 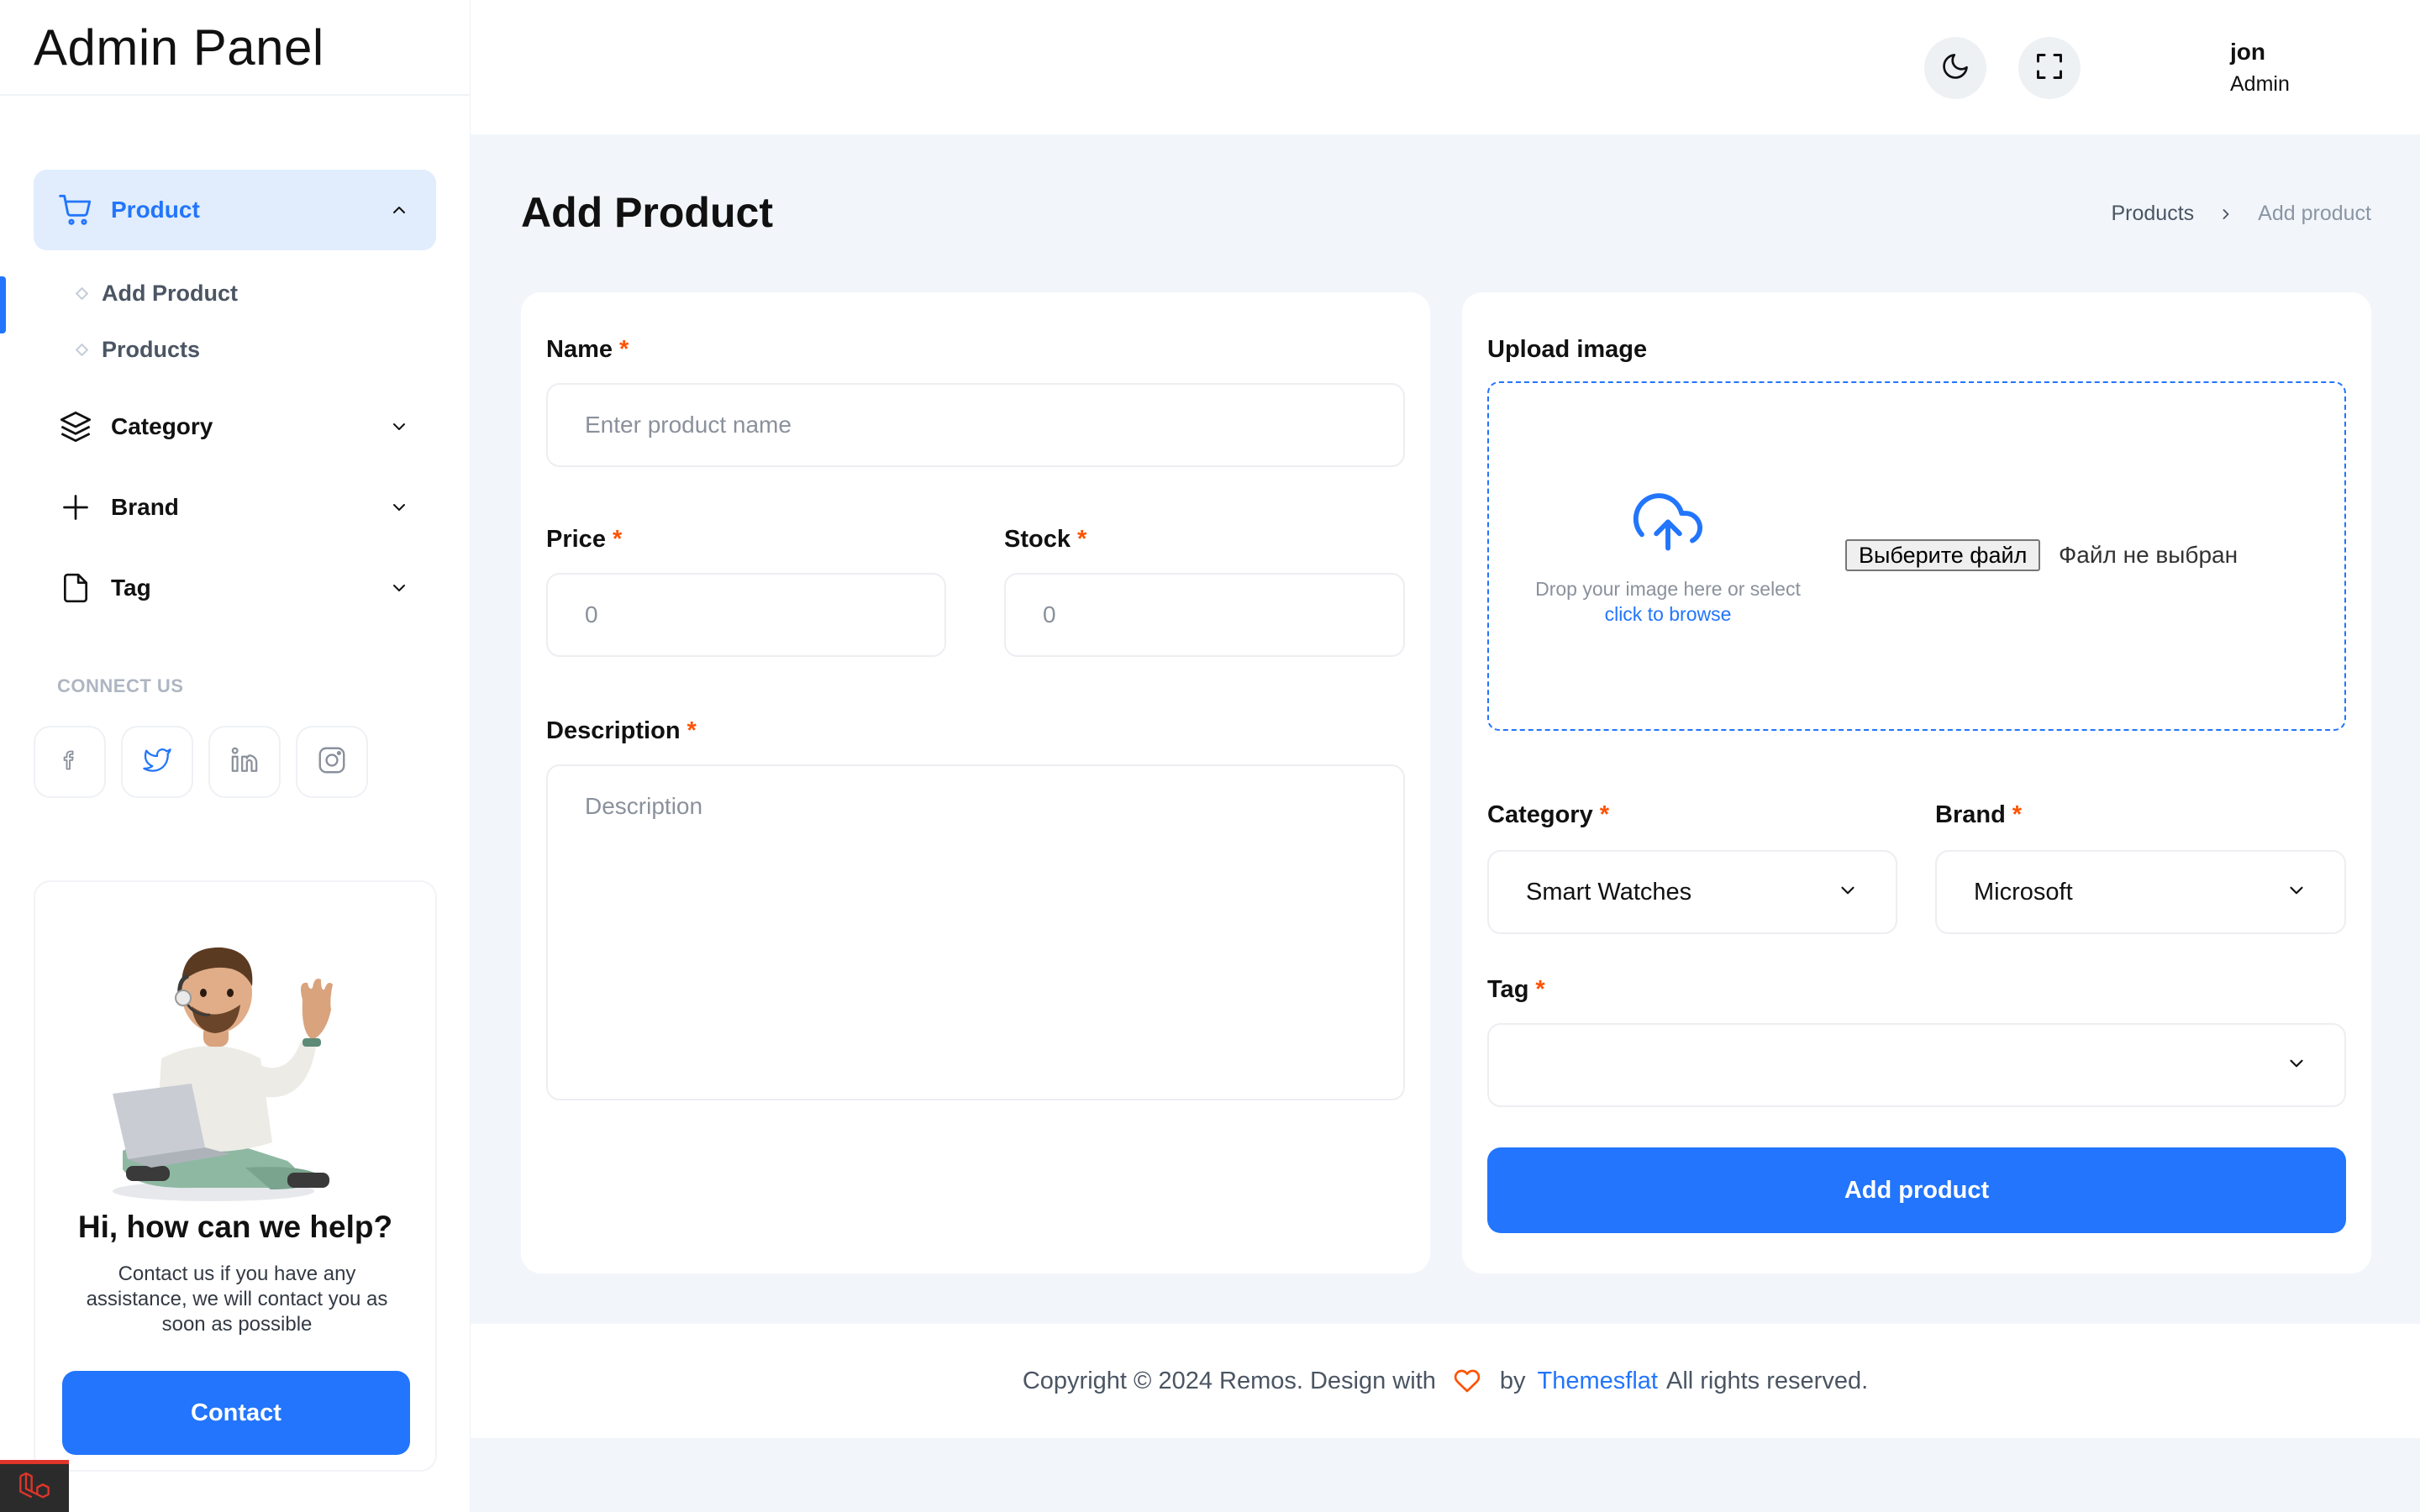 What do you see at coordinates (1567, 349) in the screenshot?
I see `upload-image-label: Upload image` at bounding box center [1567, 349].